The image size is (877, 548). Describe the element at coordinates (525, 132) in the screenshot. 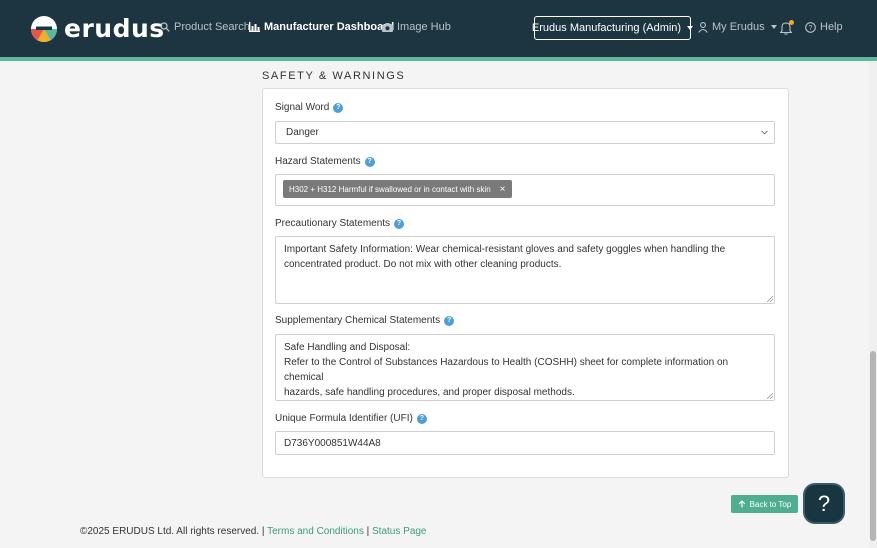

I see `signal-word-select: Danger` at that location.